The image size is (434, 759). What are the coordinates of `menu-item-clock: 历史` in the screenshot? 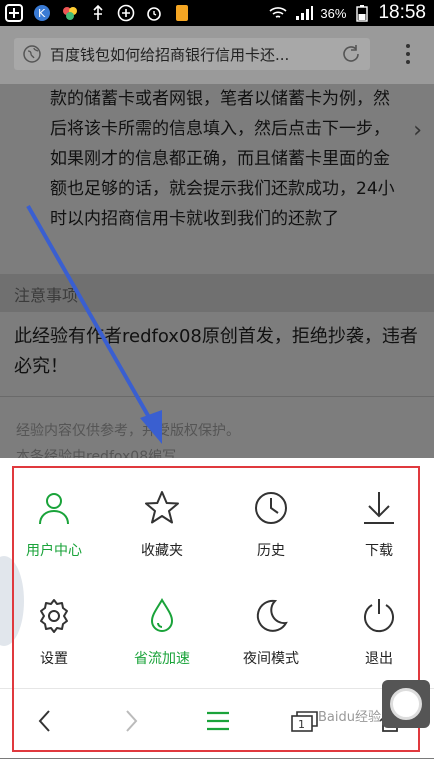 It's located at (271, 538).